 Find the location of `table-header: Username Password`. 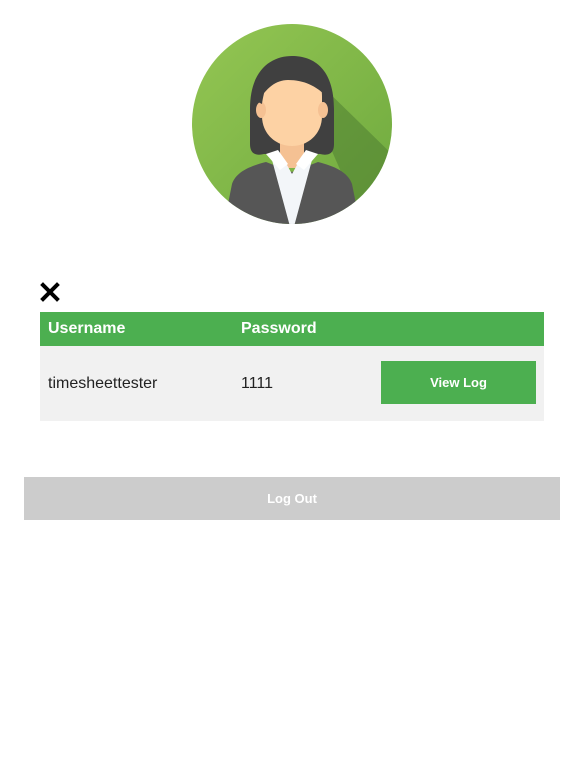

table-header: Username Password is located at coordinates (292, 329).